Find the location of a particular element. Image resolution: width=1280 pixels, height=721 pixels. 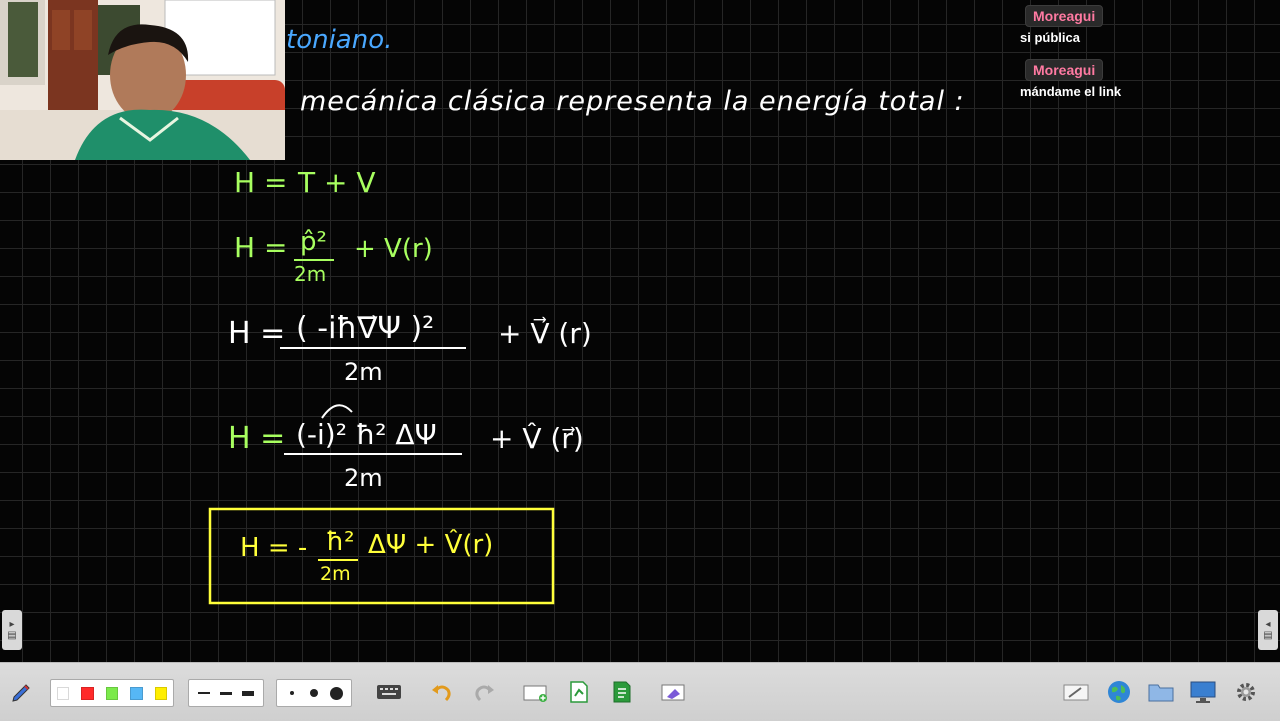

eq5-lhs: H = - is located at coordinates (273, 548).